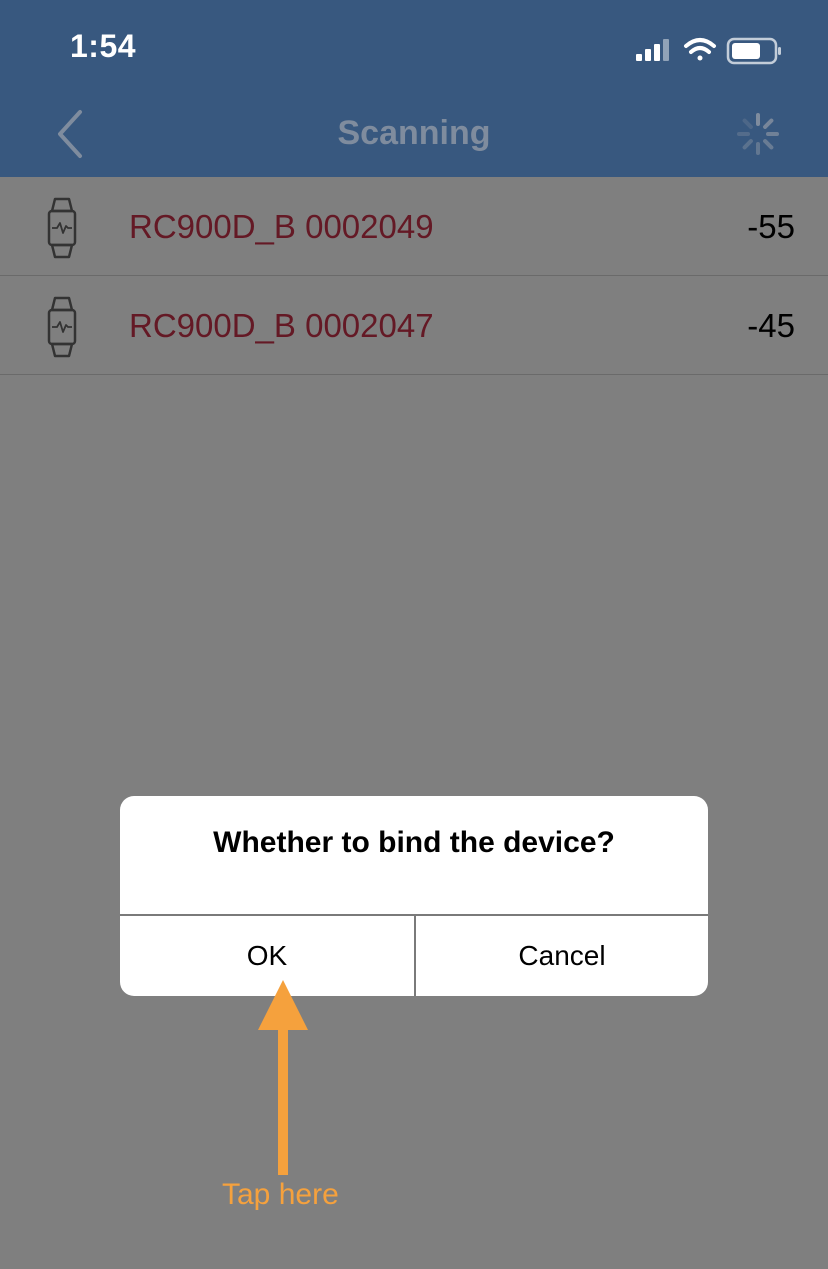 Image resolution: width=828 pixels, height=1269 pixels. Describe the element at coordinates (753, 51) in the screenshot. I see `battery-icon` at that location.